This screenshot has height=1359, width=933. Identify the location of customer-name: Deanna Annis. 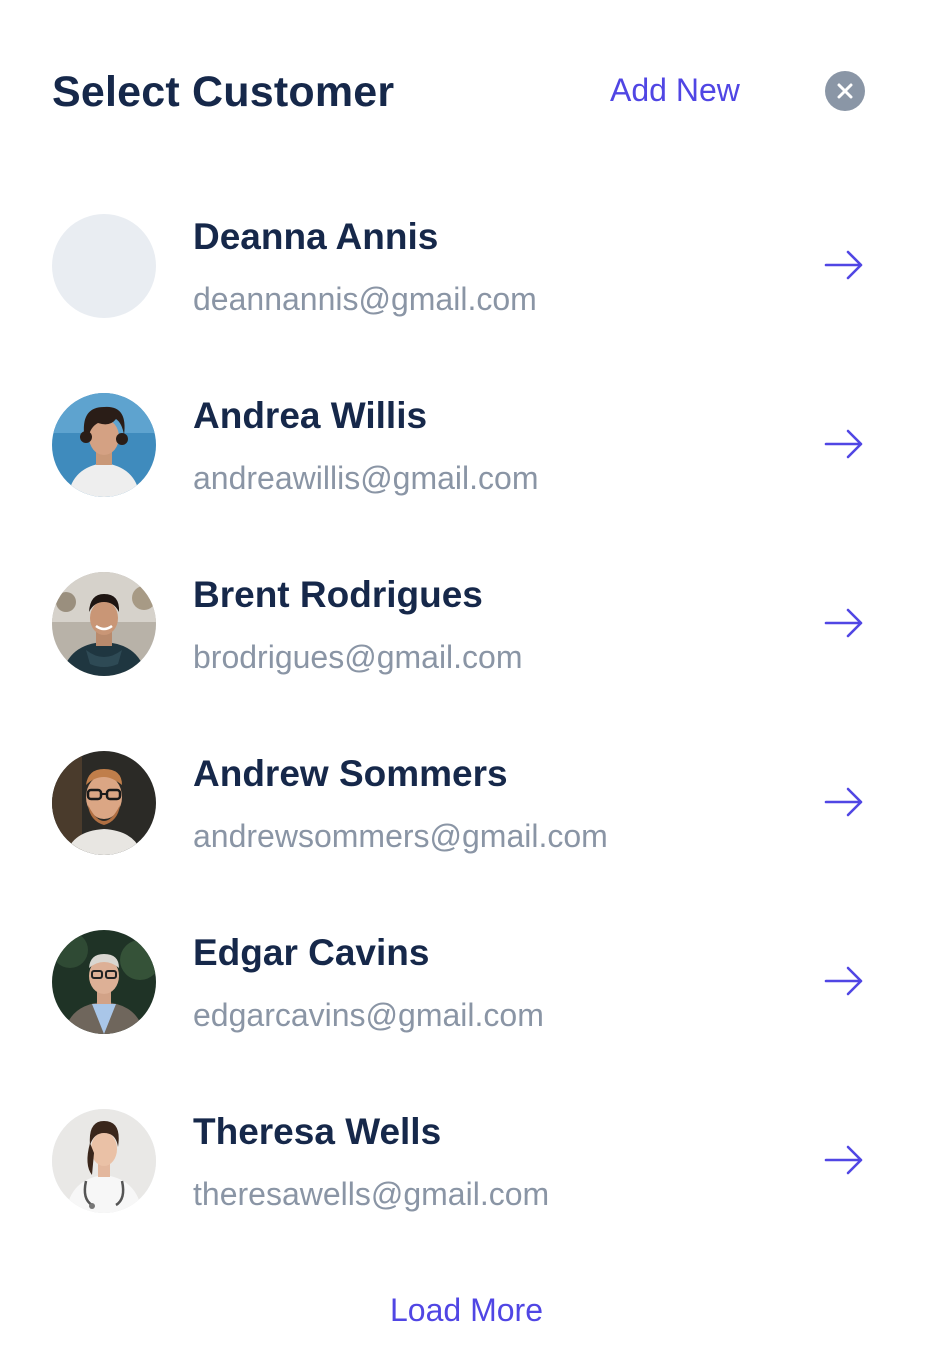
(316, 236).